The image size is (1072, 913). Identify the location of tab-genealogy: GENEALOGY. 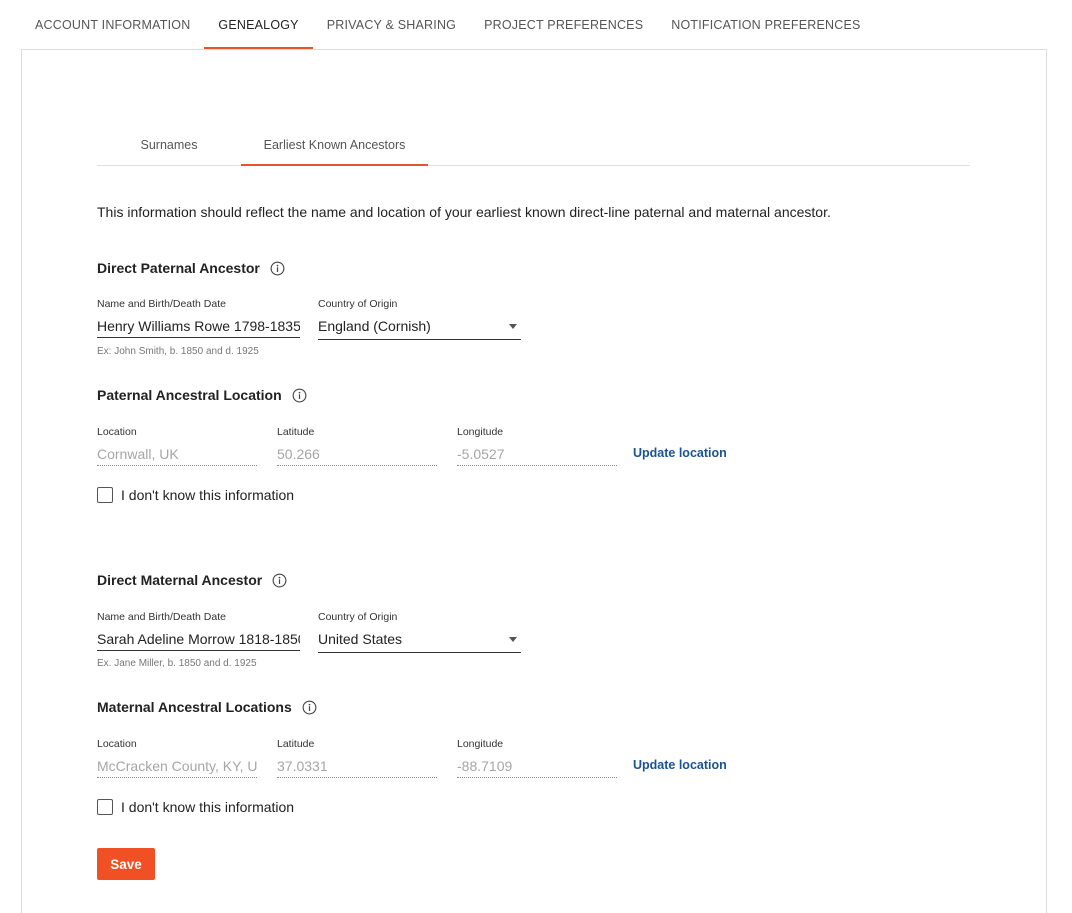
(259, 24).